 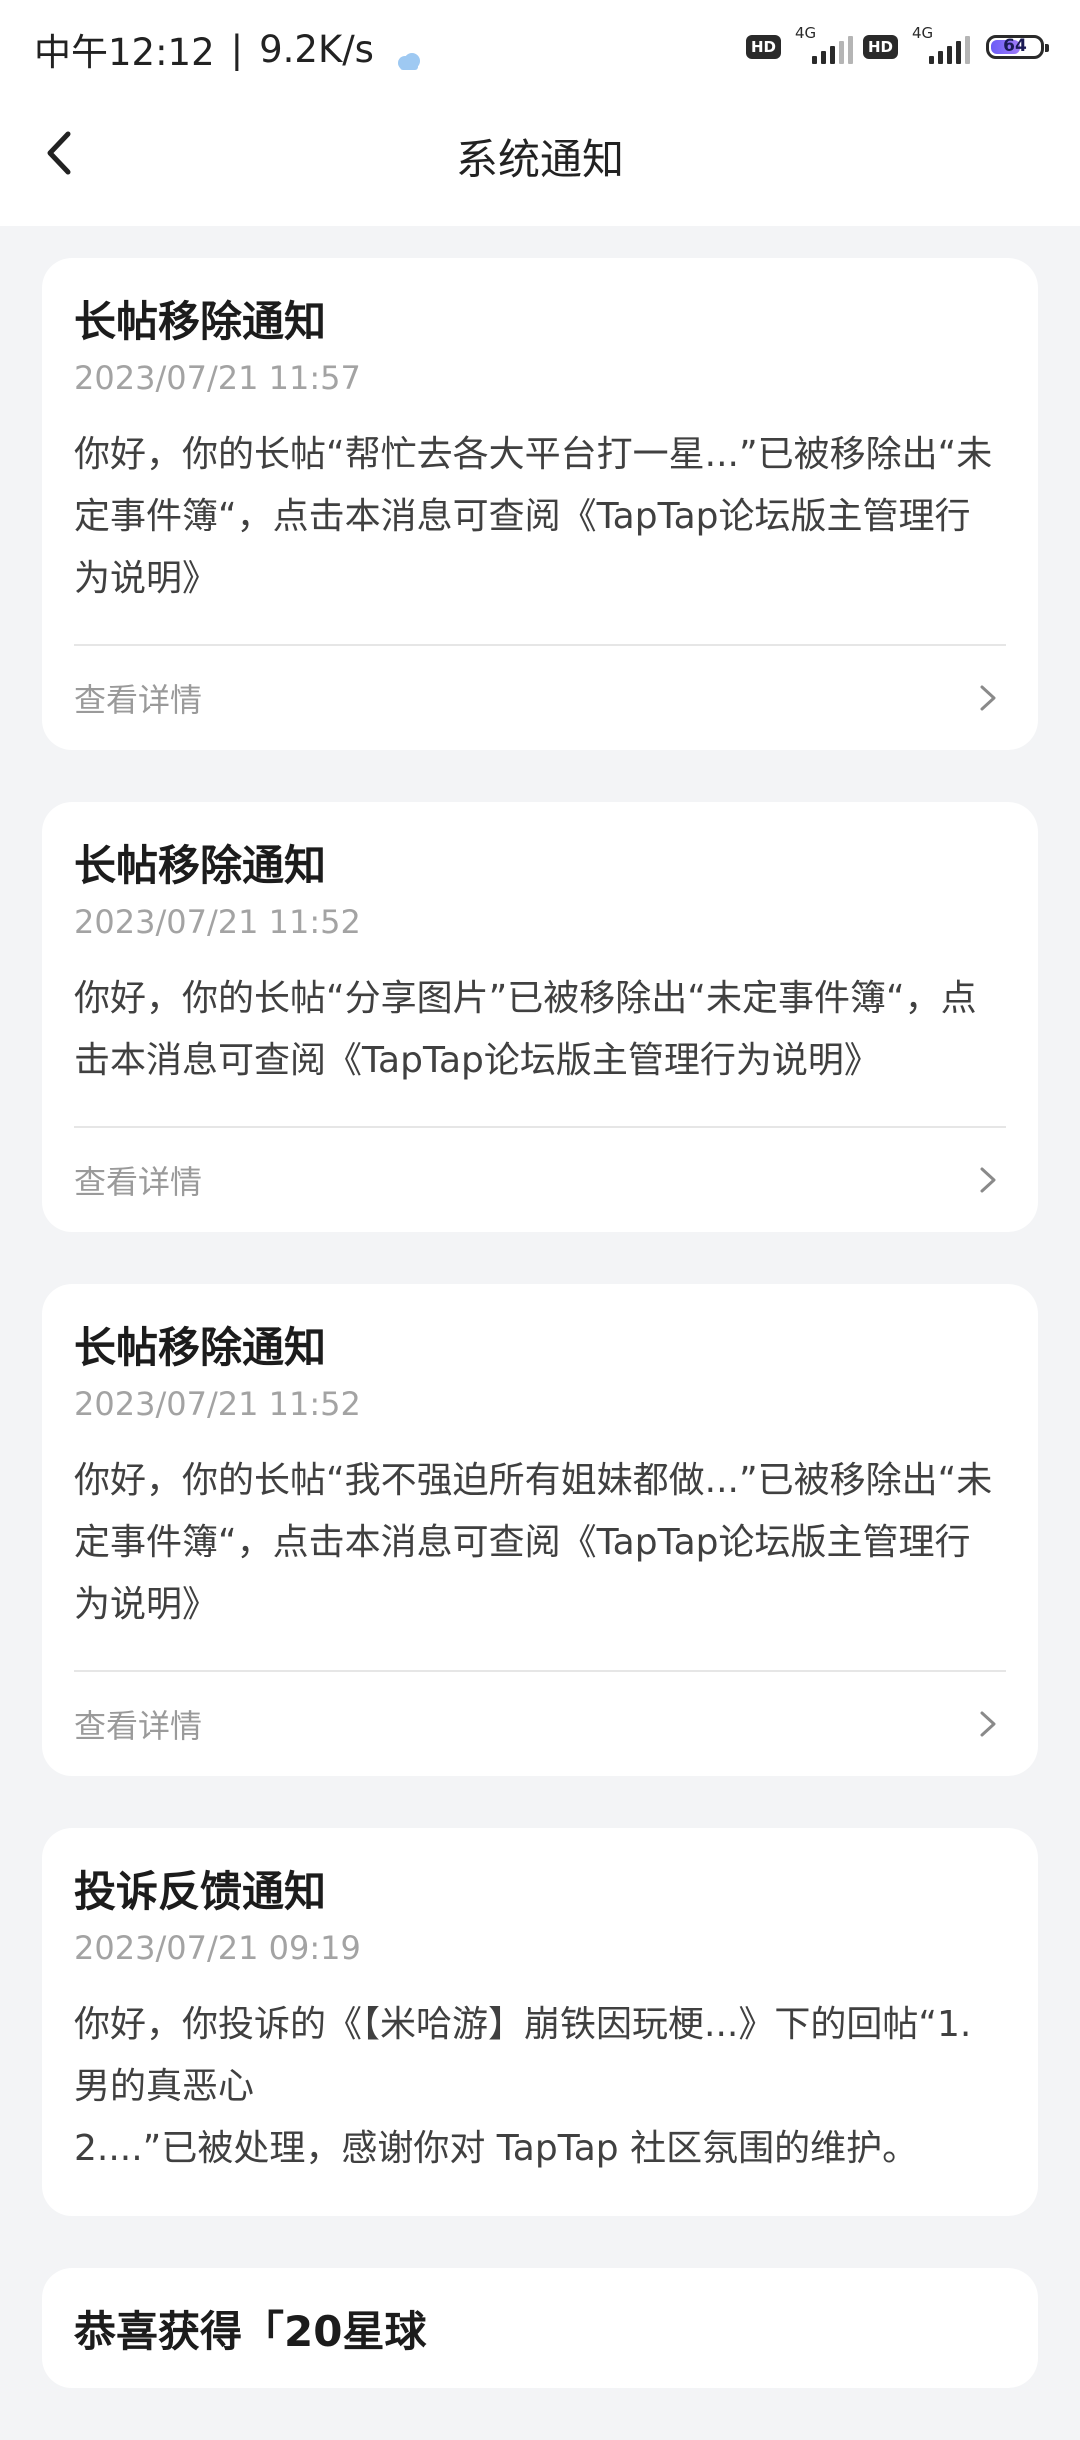 What do you see at coordinates (1015, 46) in the screenshot?
I see `battery-level: 64` at bounding box center [1015, 46].